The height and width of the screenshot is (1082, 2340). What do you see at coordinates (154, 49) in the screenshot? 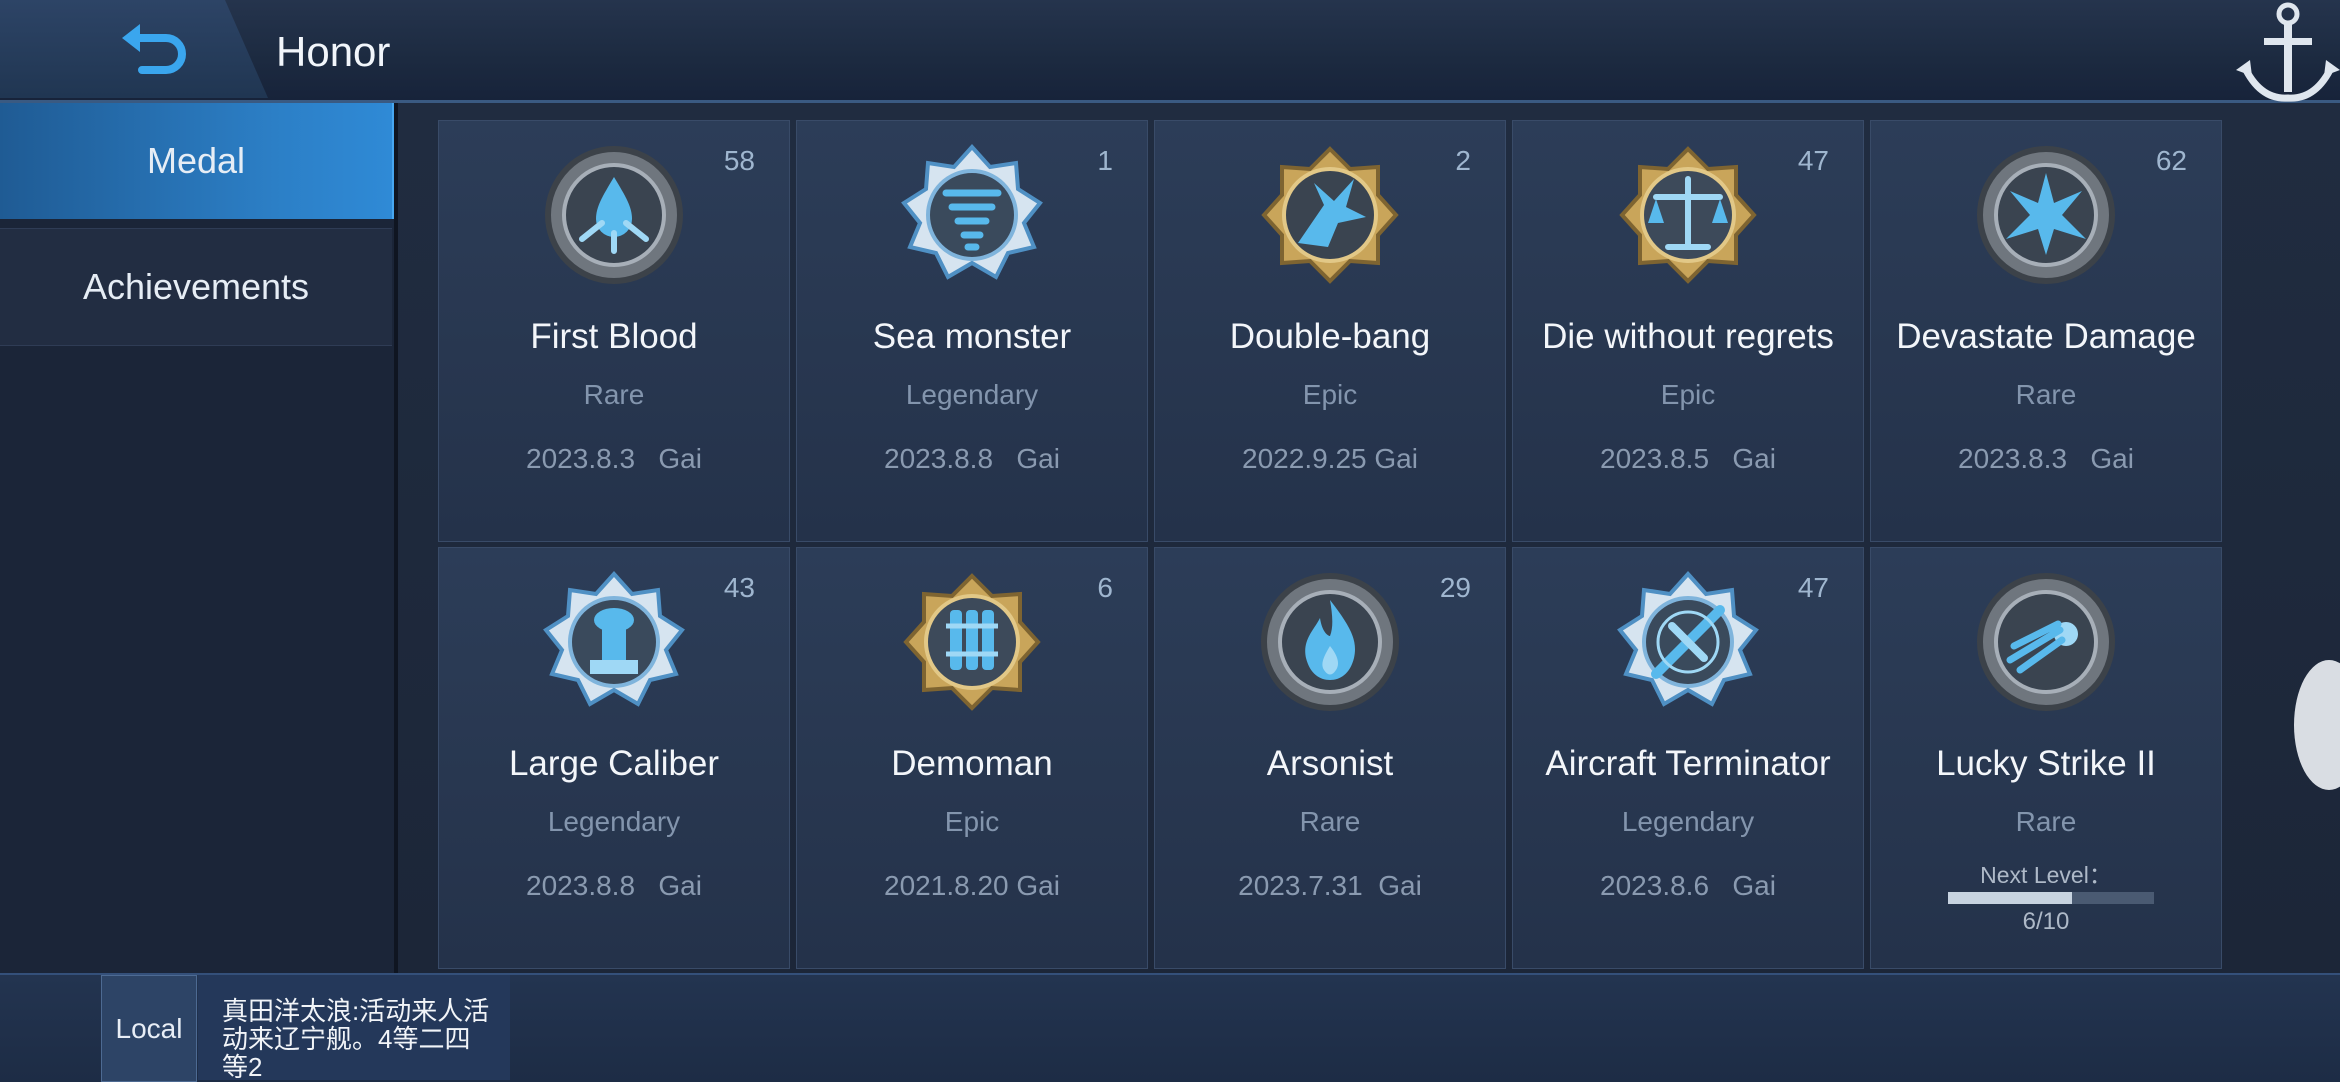
I see `back-arrow-icon` at bounding box center [154, 49].